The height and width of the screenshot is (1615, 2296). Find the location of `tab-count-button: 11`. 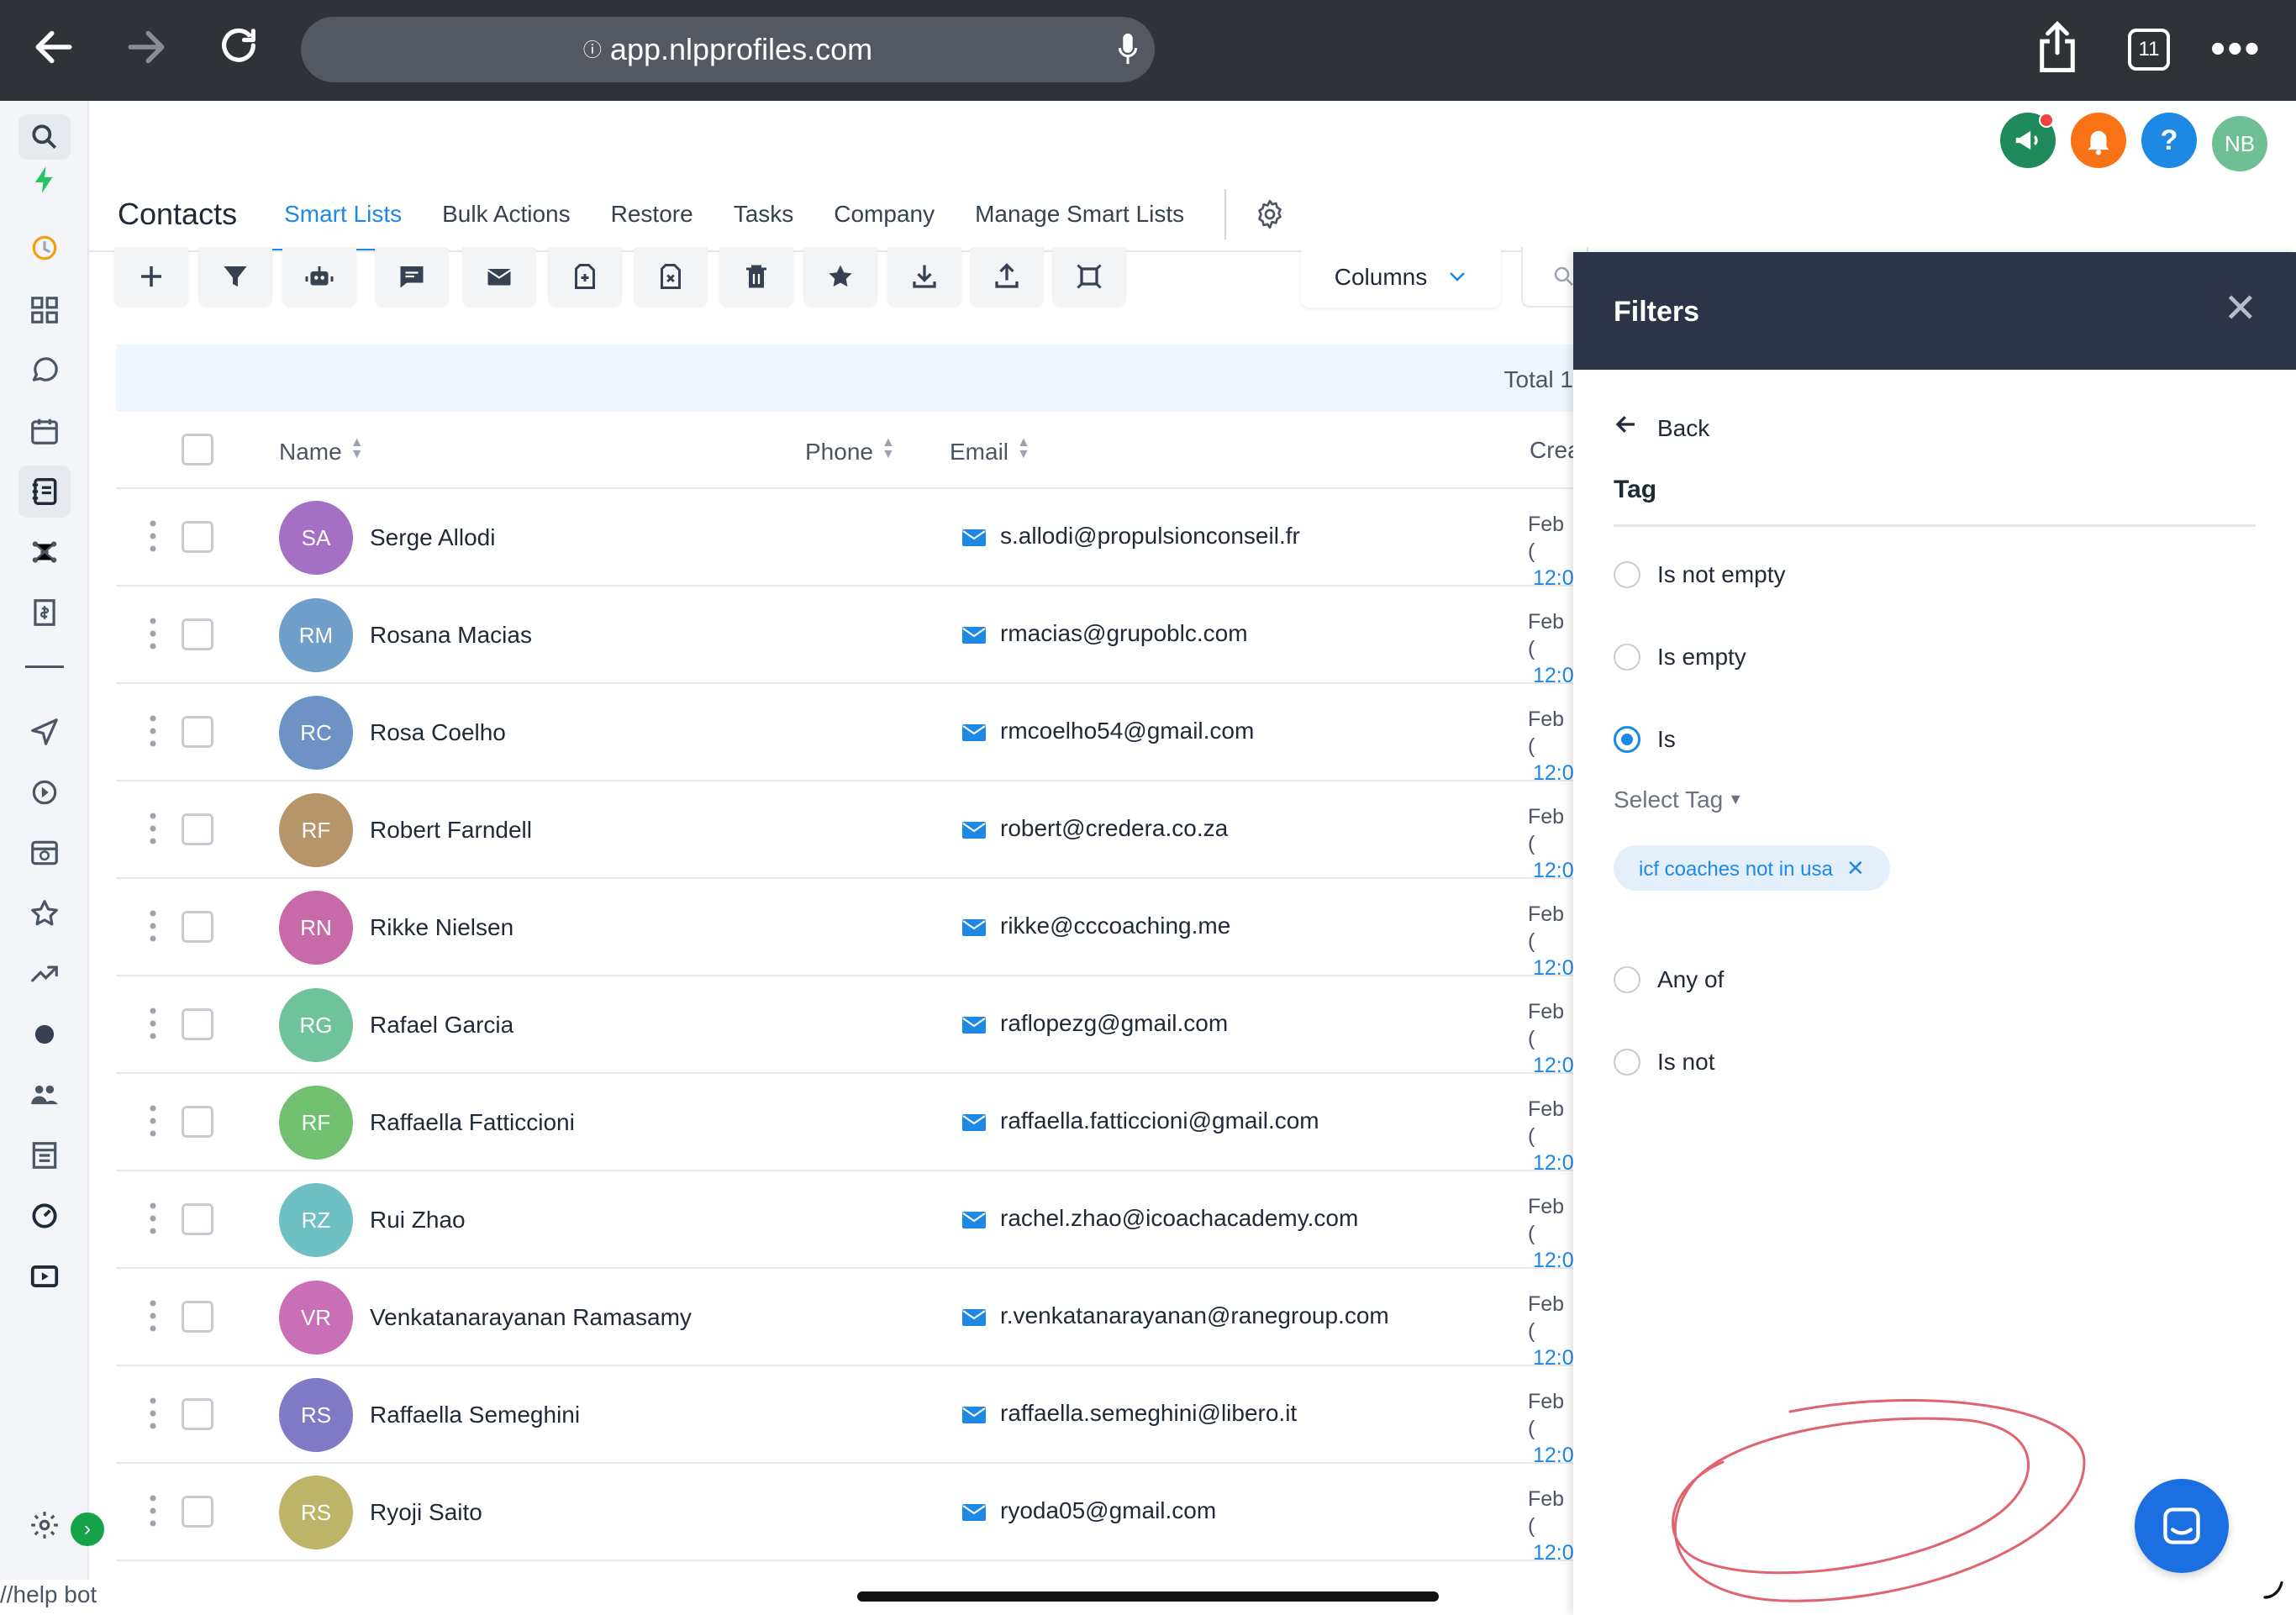

tab-count-button: 11 is located at coordinates (2149, 50).